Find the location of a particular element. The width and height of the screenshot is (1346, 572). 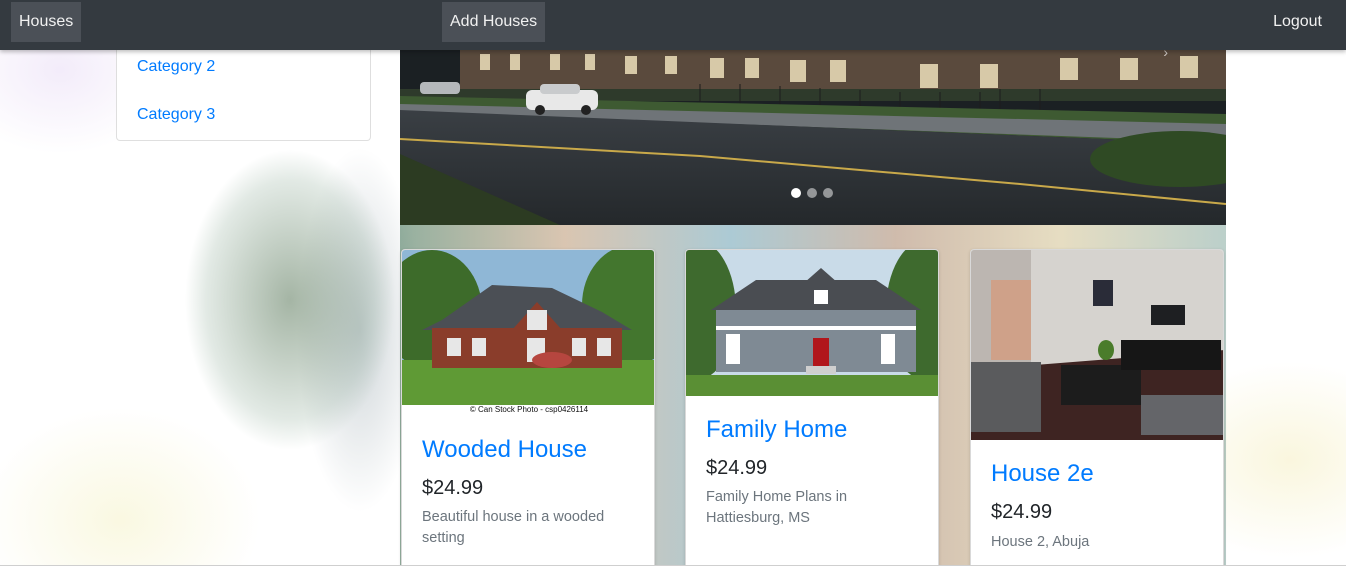

card-title: Wooded House is located at coordinates (504, 450).